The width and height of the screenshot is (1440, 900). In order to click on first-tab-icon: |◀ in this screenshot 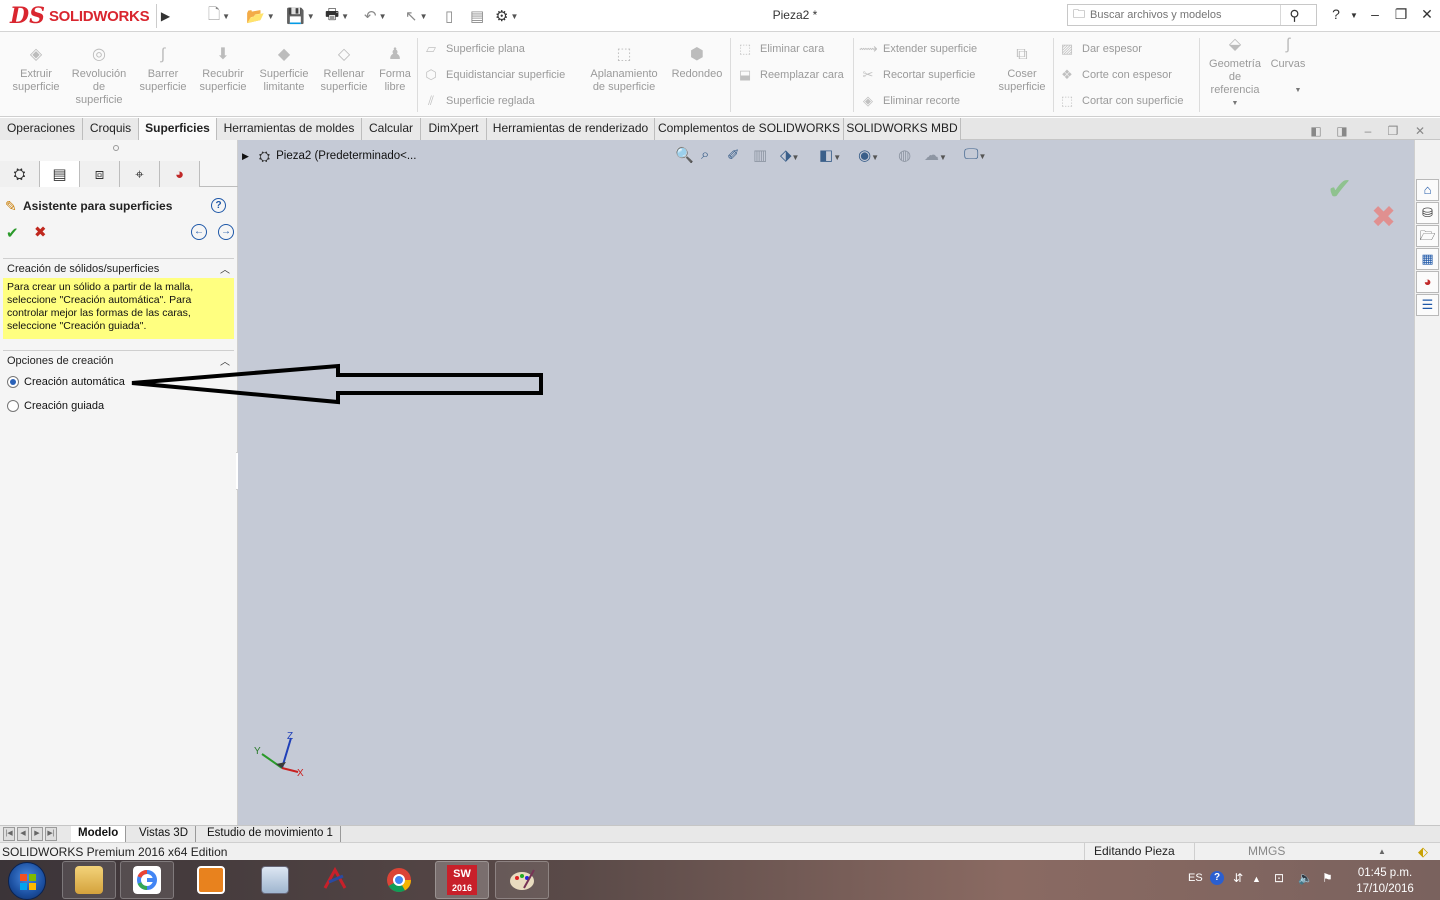, I will do `click(9, 834)`.